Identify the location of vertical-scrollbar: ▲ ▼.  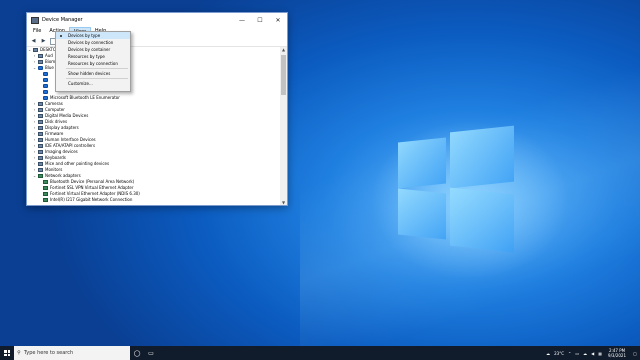
(283, 126).